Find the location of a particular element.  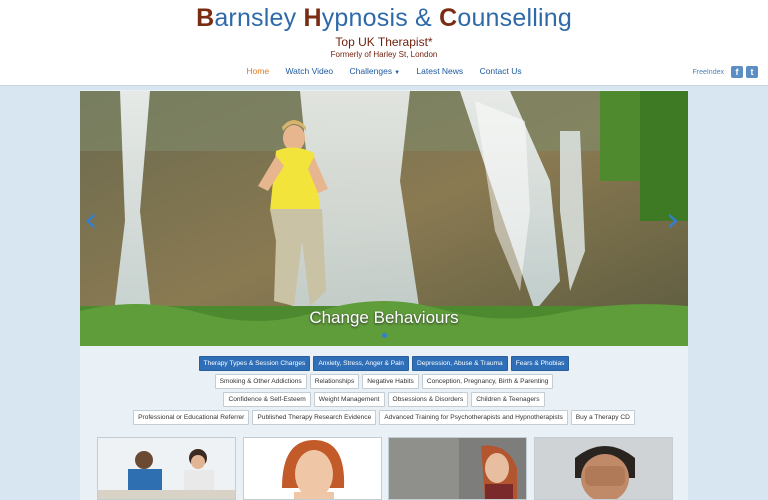

tag-obsessions: Obsessions & Disorders is located at coordinates (428, 399).